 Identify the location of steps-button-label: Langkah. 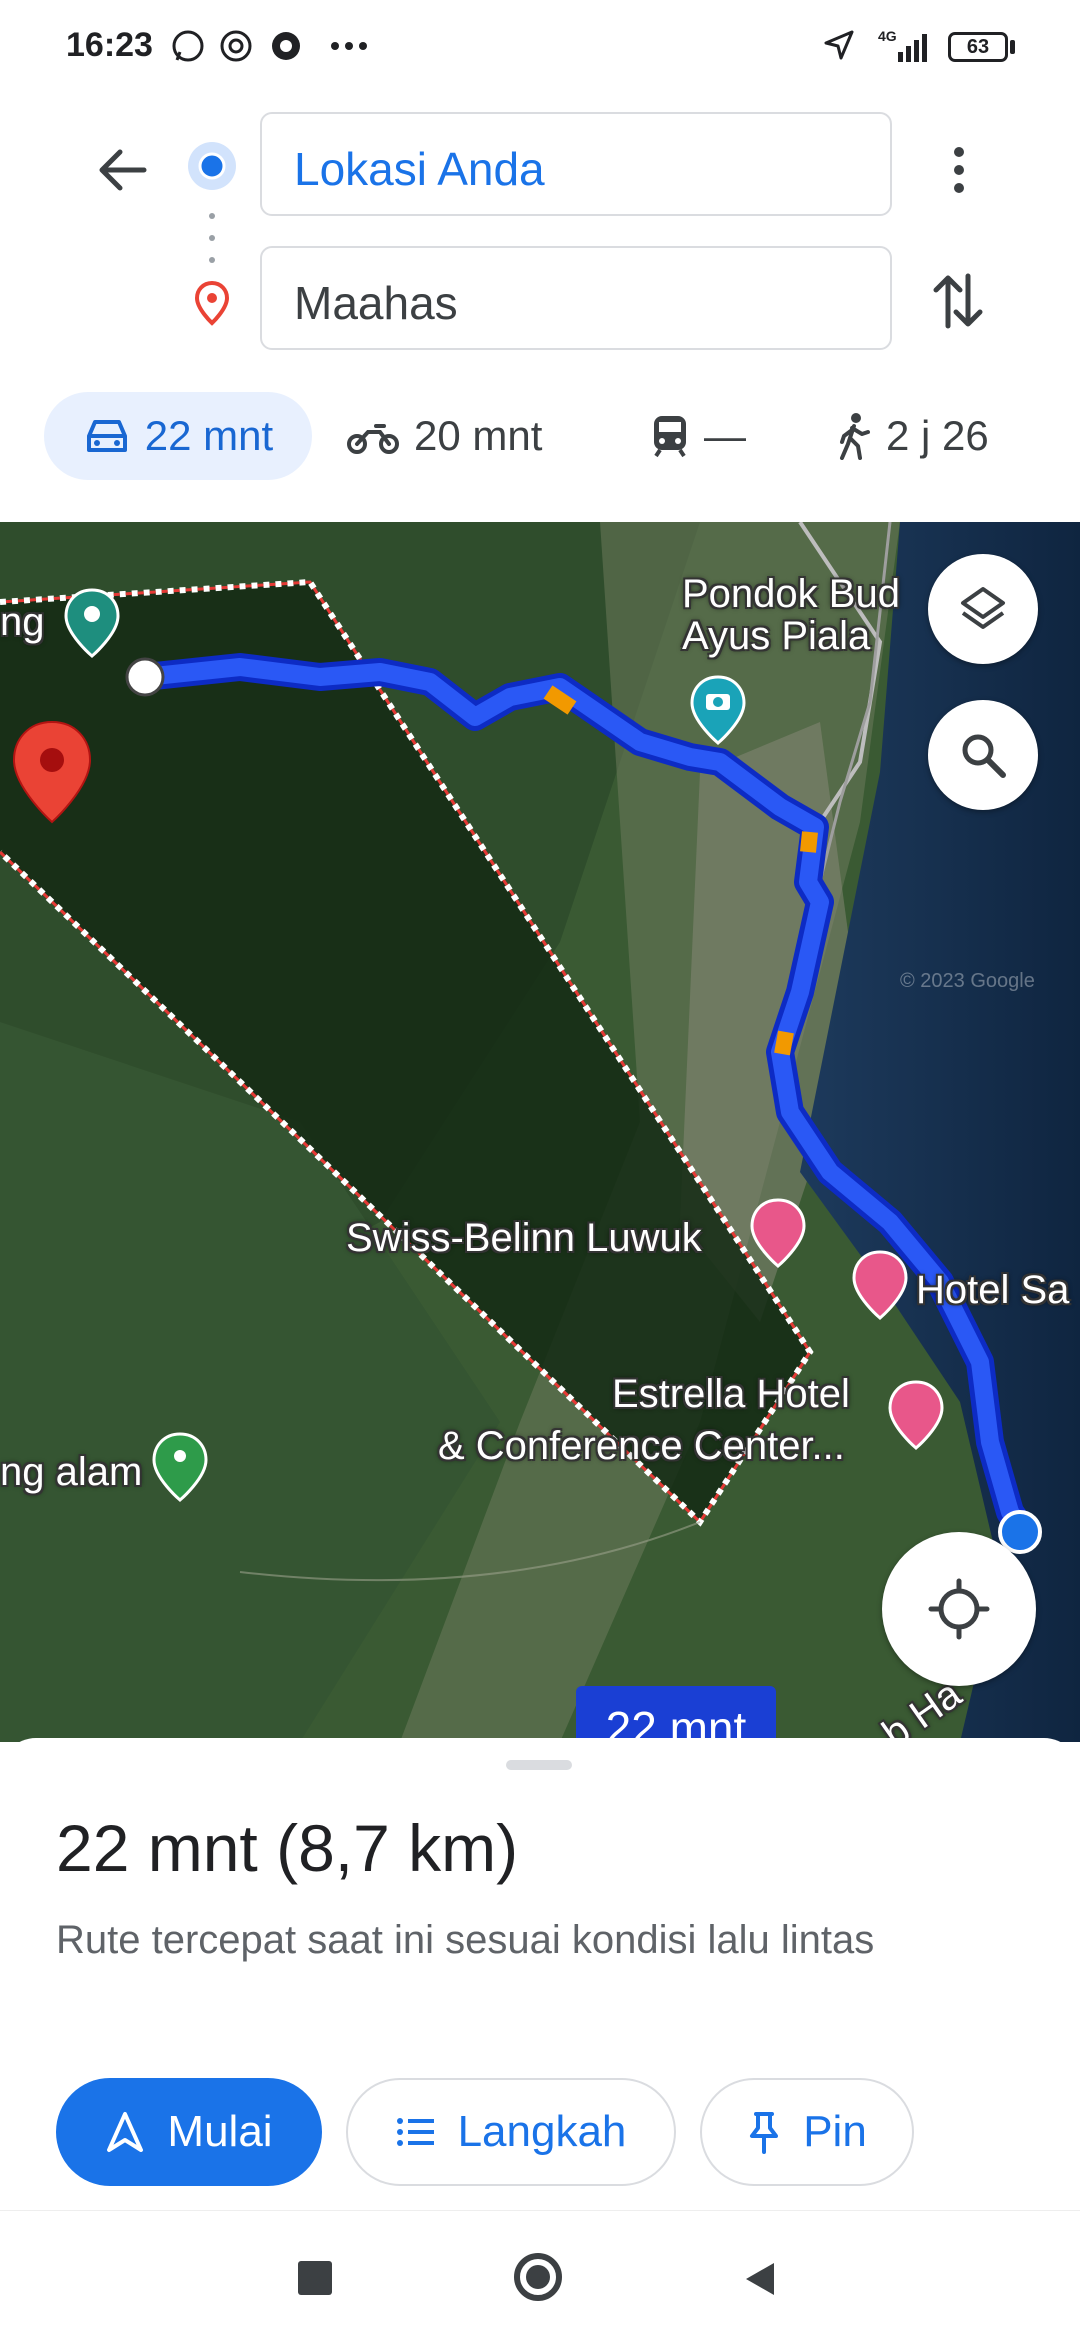
(542, 2131).